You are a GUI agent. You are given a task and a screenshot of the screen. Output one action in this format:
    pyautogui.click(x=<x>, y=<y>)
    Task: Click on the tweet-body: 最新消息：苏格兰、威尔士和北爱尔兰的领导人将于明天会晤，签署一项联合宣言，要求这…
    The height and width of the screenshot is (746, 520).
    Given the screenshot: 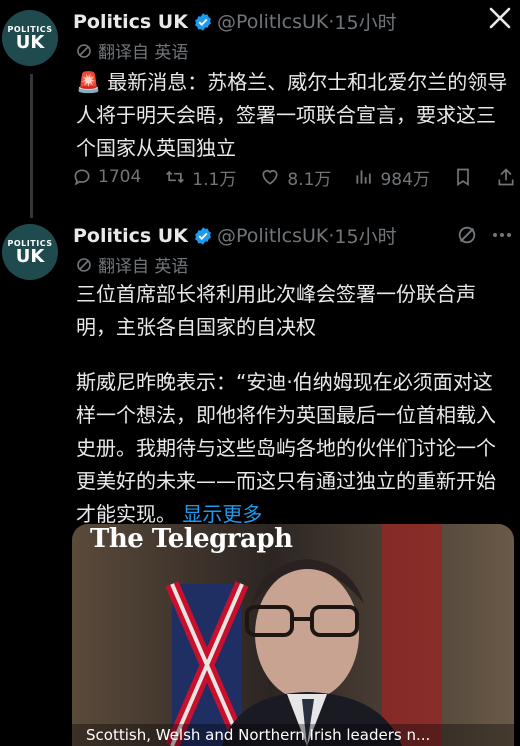 What is the action you would take?
    pyautogui.click(x=292, y=115)
    